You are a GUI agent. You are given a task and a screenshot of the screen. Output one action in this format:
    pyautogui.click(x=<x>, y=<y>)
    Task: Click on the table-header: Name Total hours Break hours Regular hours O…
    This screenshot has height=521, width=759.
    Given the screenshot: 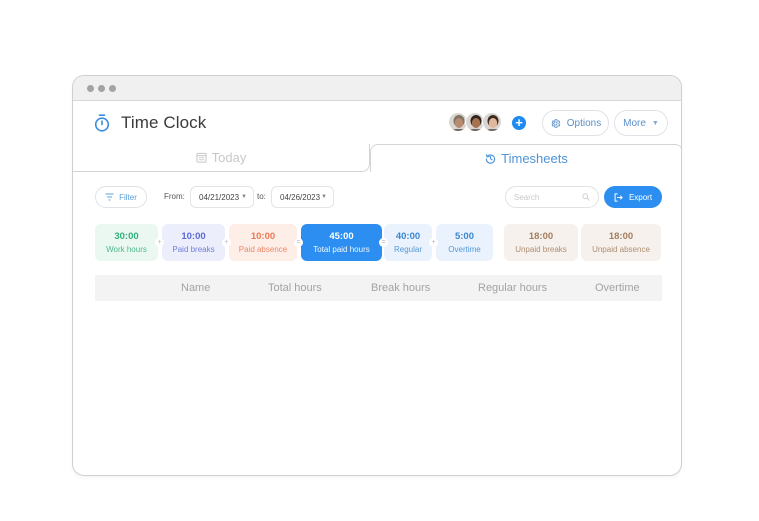 What is the action you would take?
    pyautogui.click(x=378, y=288)
    